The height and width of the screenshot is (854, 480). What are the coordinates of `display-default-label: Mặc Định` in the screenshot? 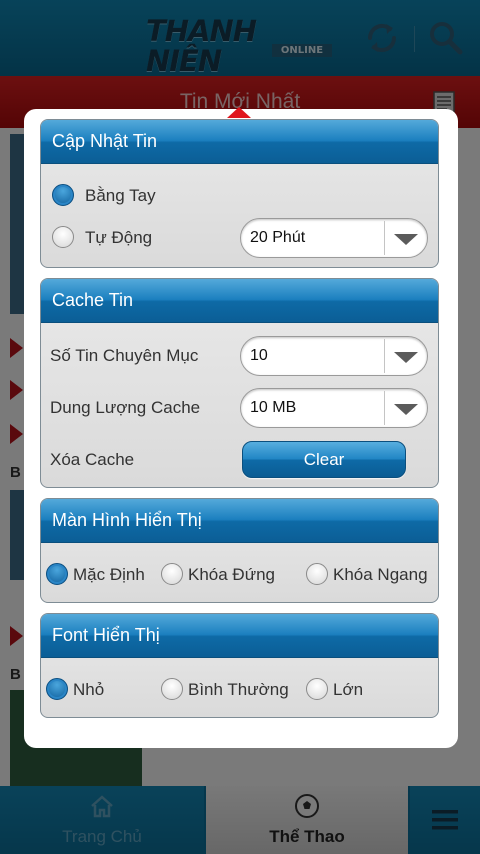 It's located at (109, 574).